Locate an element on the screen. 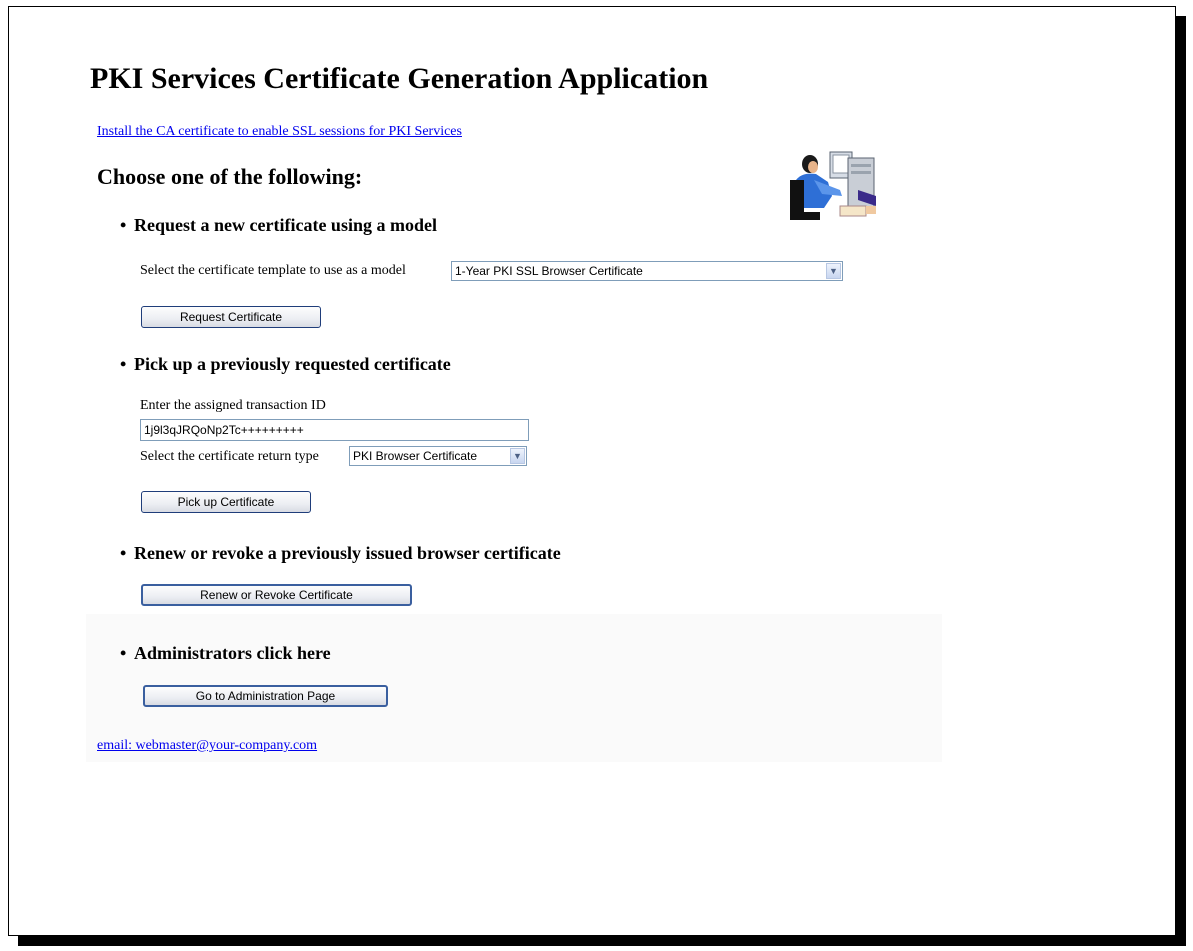  admin-heading-text: Administrators click here is located at coordinates (232, 653).